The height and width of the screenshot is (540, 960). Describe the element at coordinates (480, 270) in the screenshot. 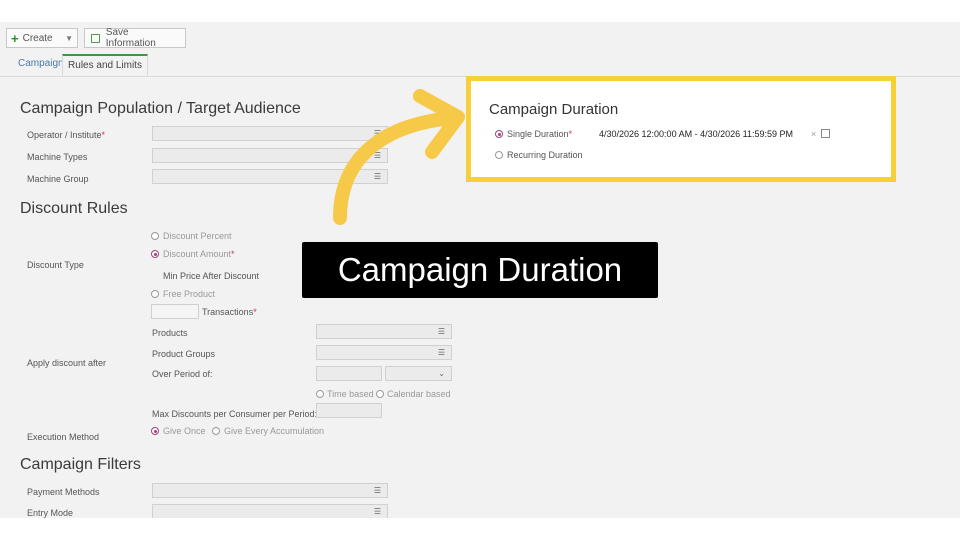

I see `caption-banner: Campaign Duration` at that location.